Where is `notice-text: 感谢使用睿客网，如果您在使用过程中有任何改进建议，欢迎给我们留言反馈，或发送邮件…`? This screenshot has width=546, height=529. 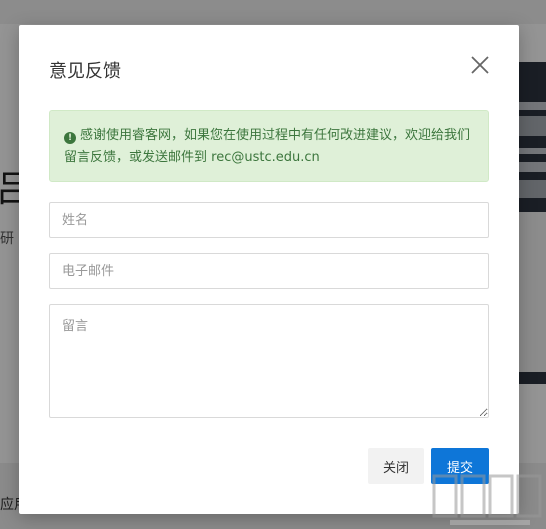 notice-text: 感谢使用睿客网，如果您在使用过程中有任何改进建议，欢迎给我们留言反馈，或发送邮件… is located at coordinates (267, 146).